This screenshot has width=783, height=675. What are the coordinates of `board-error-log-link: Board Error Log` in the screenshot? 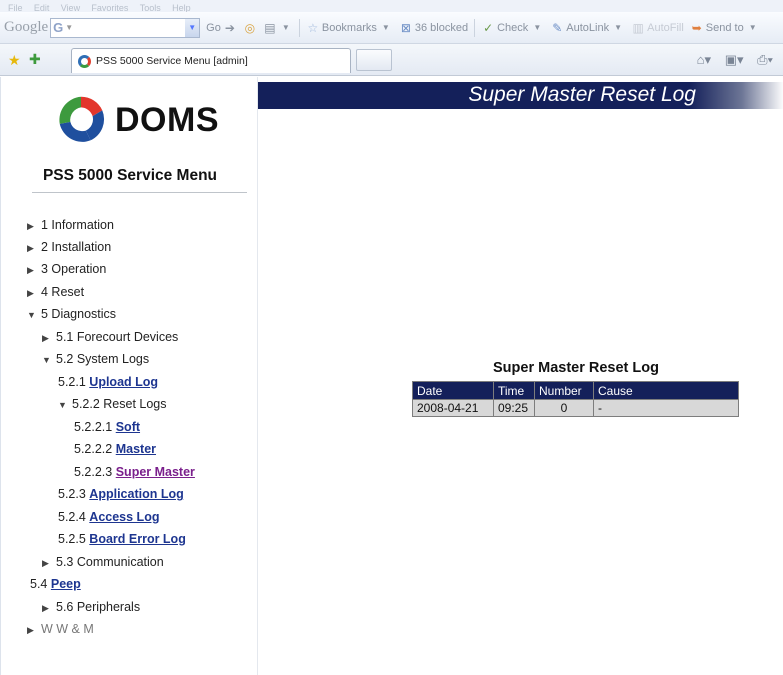 It's located at (137, 539).